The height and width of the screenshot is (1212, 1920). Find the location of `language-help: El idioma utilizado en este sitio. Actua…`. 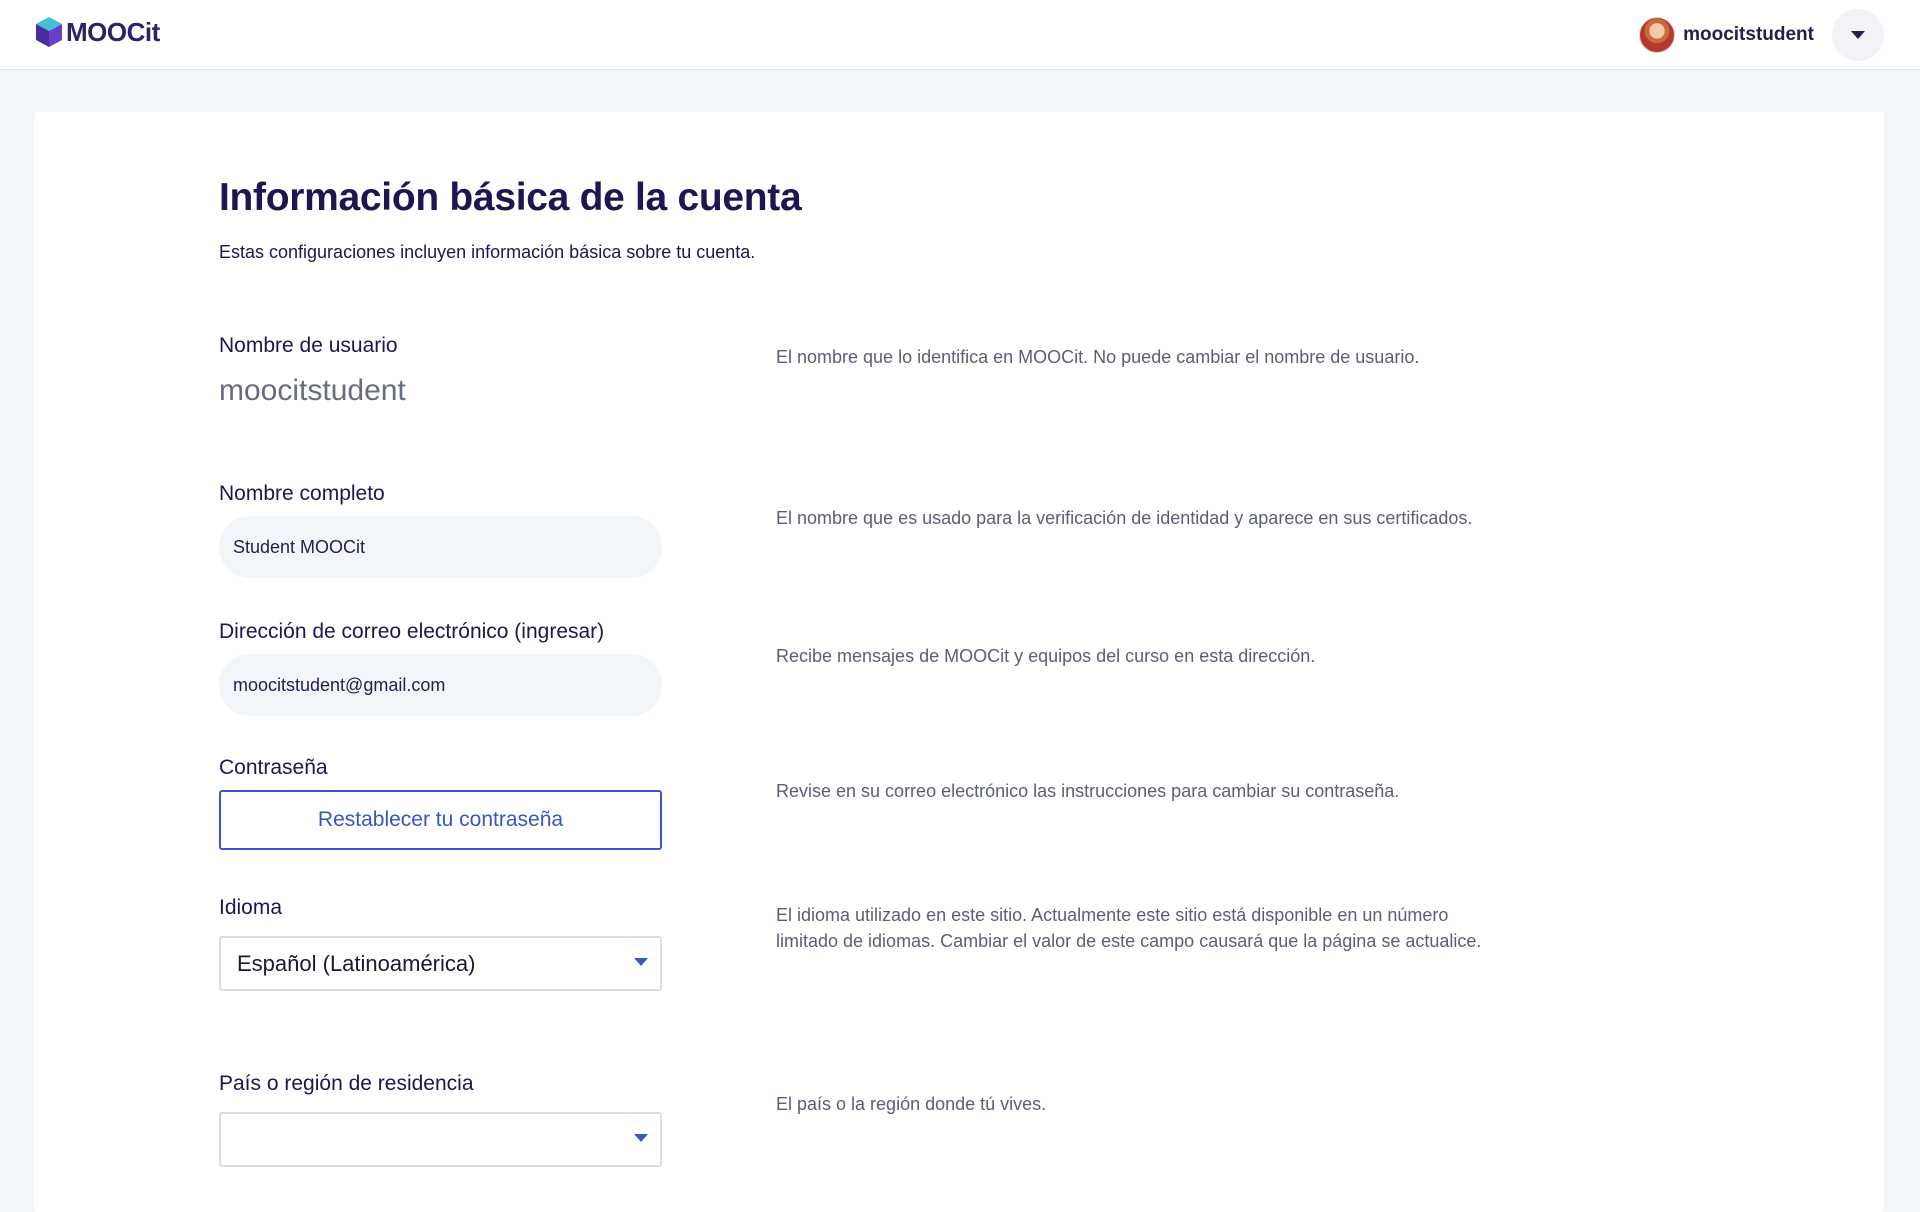

language-help: El idioma utilizado en este sitio. Actua… is located at coordinates (1176, 928).